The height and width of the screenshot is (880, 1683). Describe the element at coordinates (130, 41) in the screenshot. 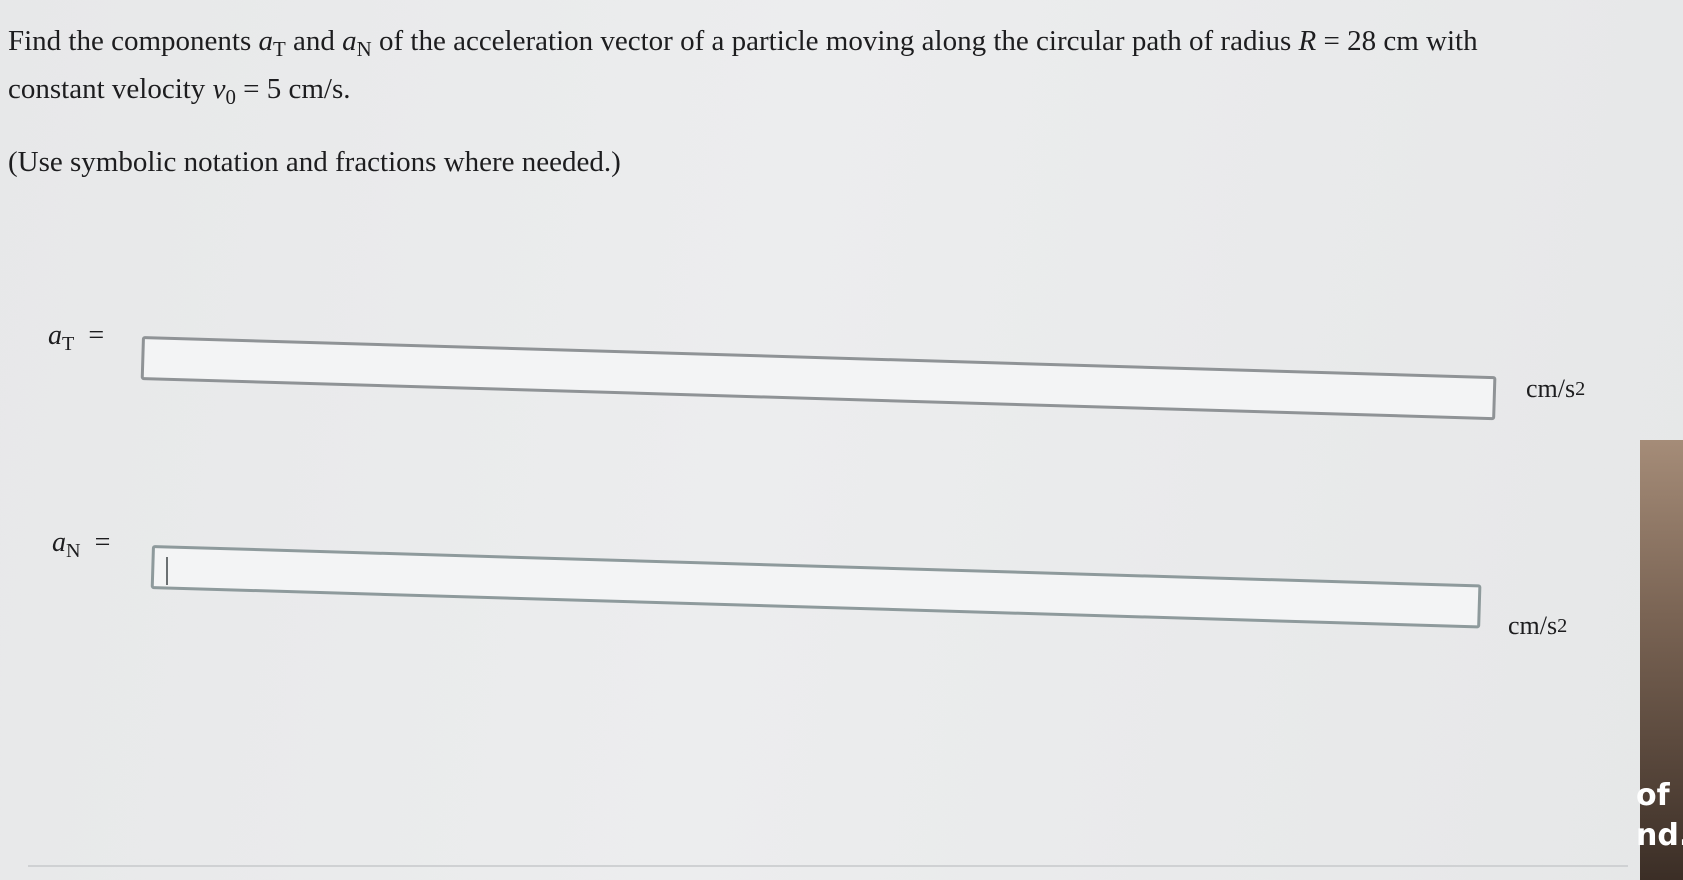

I see `question-intro: Find the components` at that location.